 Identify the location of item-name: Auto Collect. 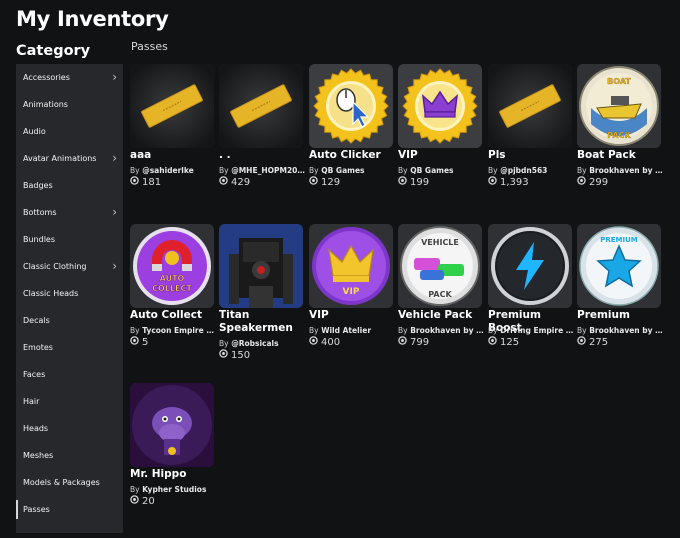
(175, 315).